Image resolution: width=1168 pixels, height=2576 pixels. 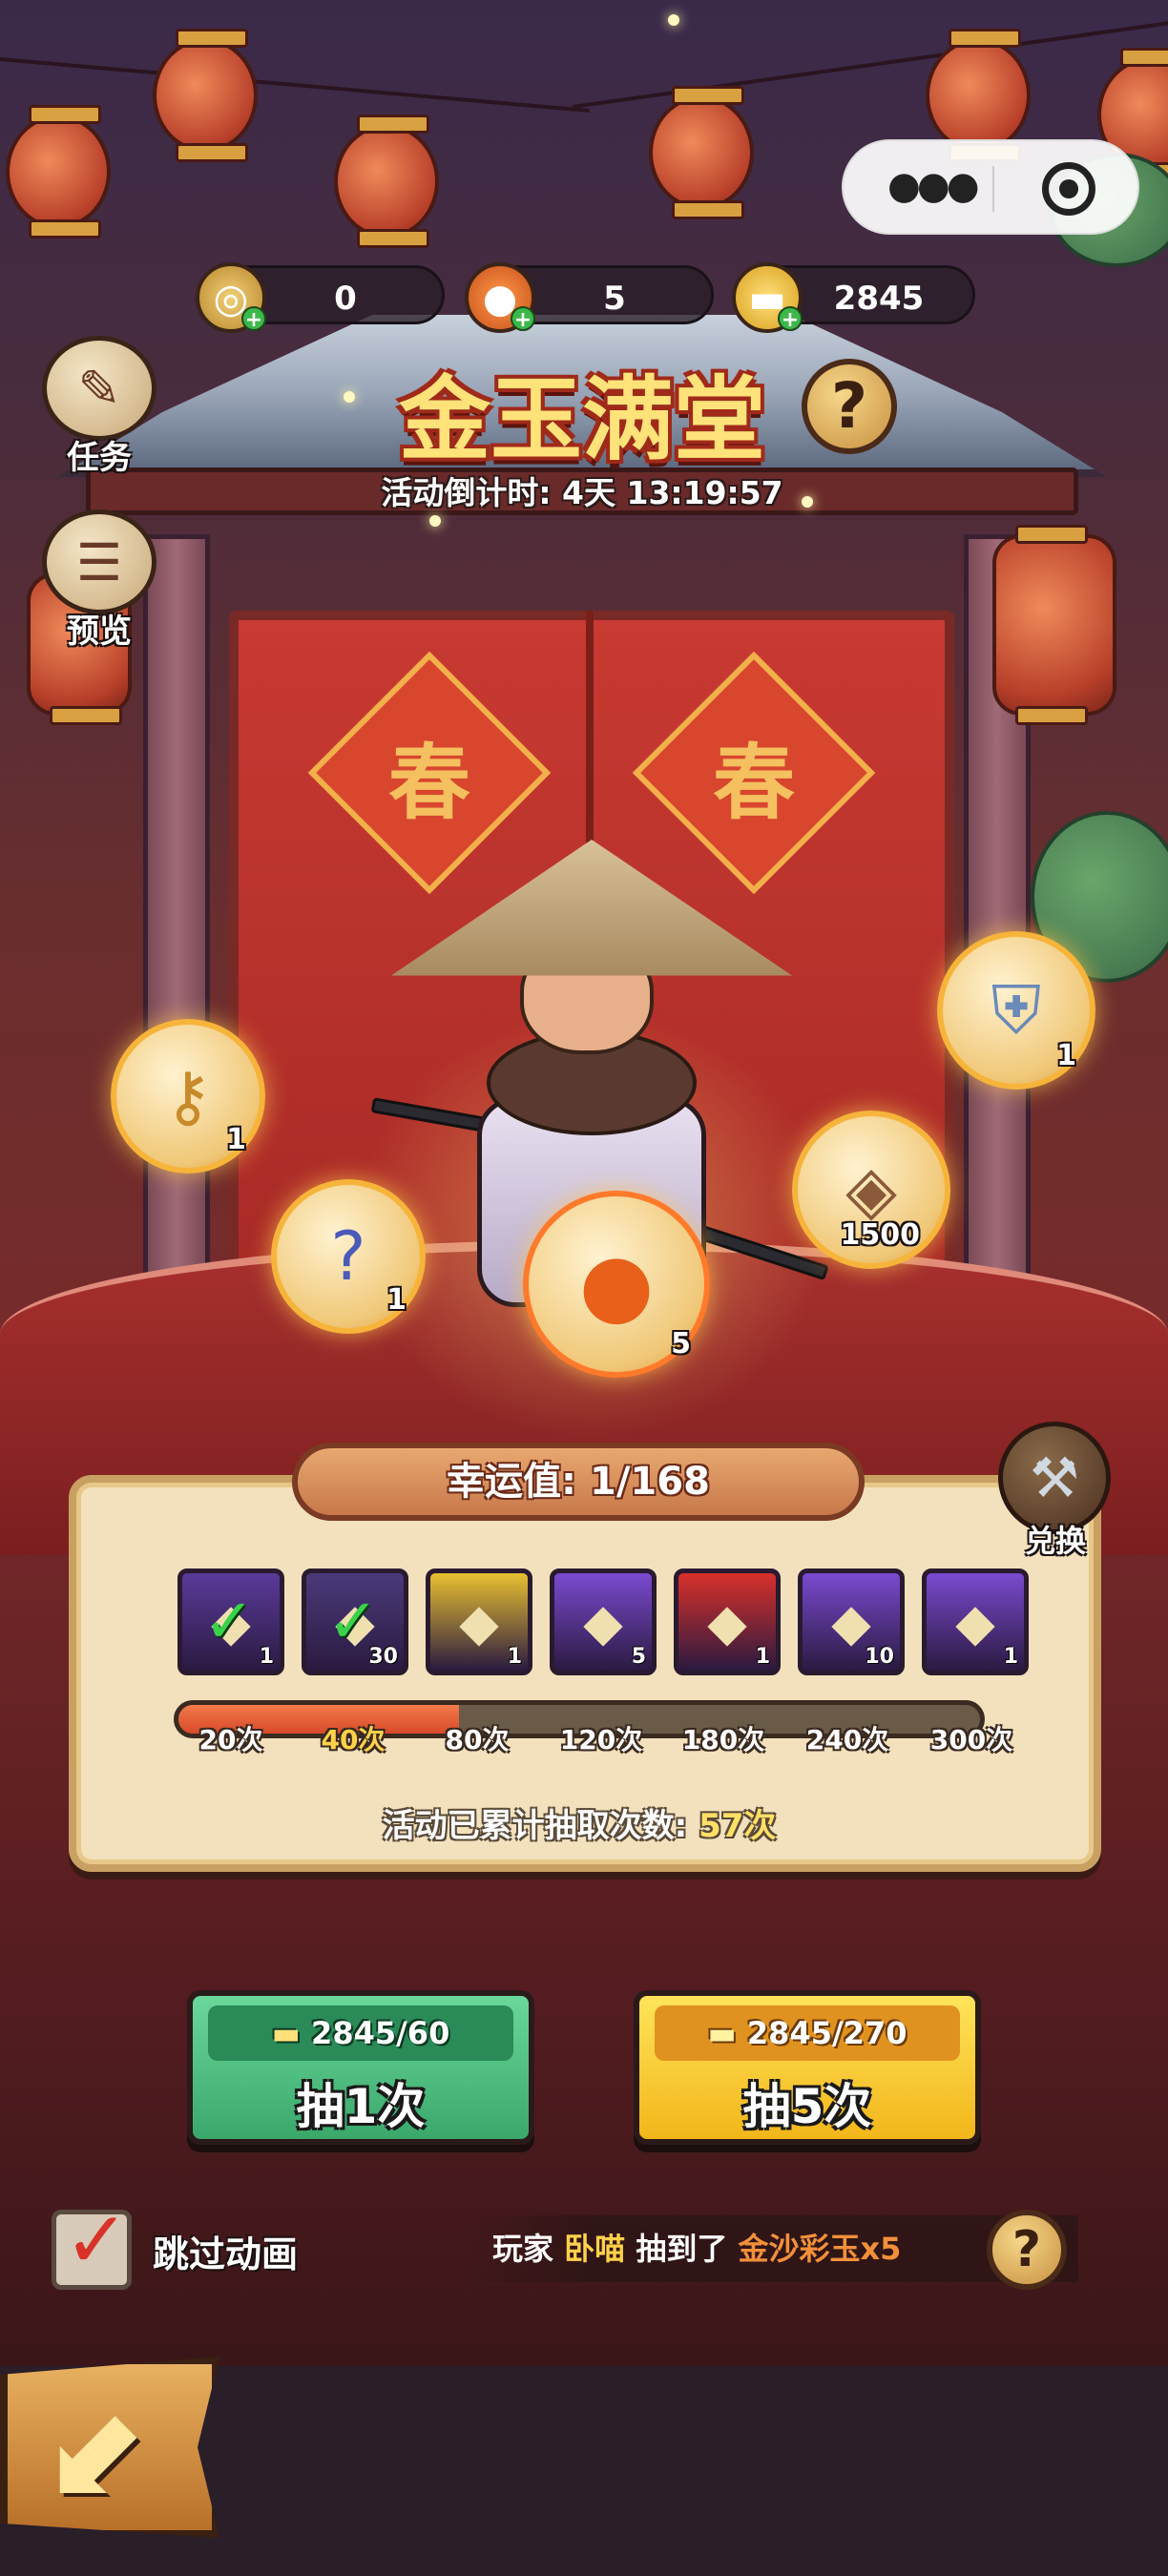 I want to click on cumulative-label: 活动已累计抽取次数:, so click(x=535, y=1826).